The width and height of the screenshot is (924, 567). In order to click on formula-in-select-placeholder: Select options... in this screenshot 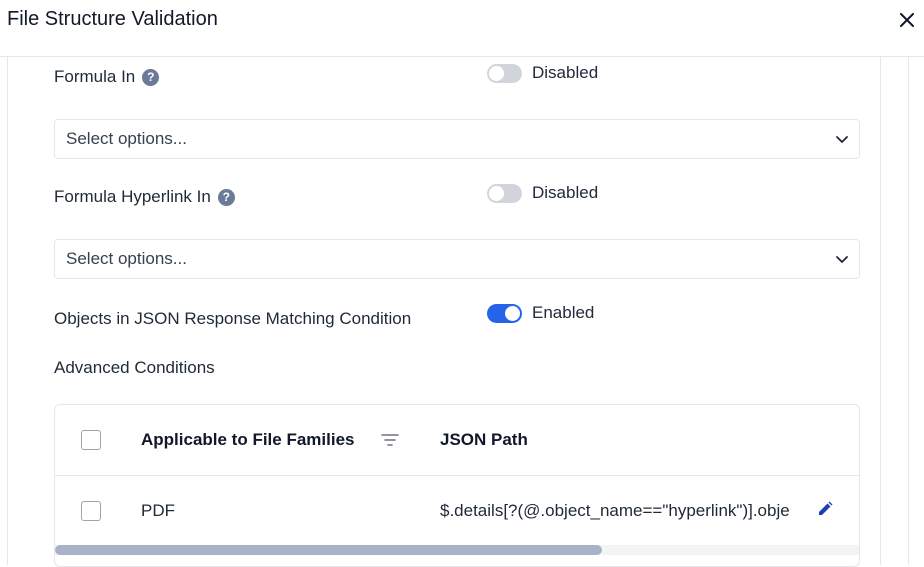, I will do `click(126, 138)`.